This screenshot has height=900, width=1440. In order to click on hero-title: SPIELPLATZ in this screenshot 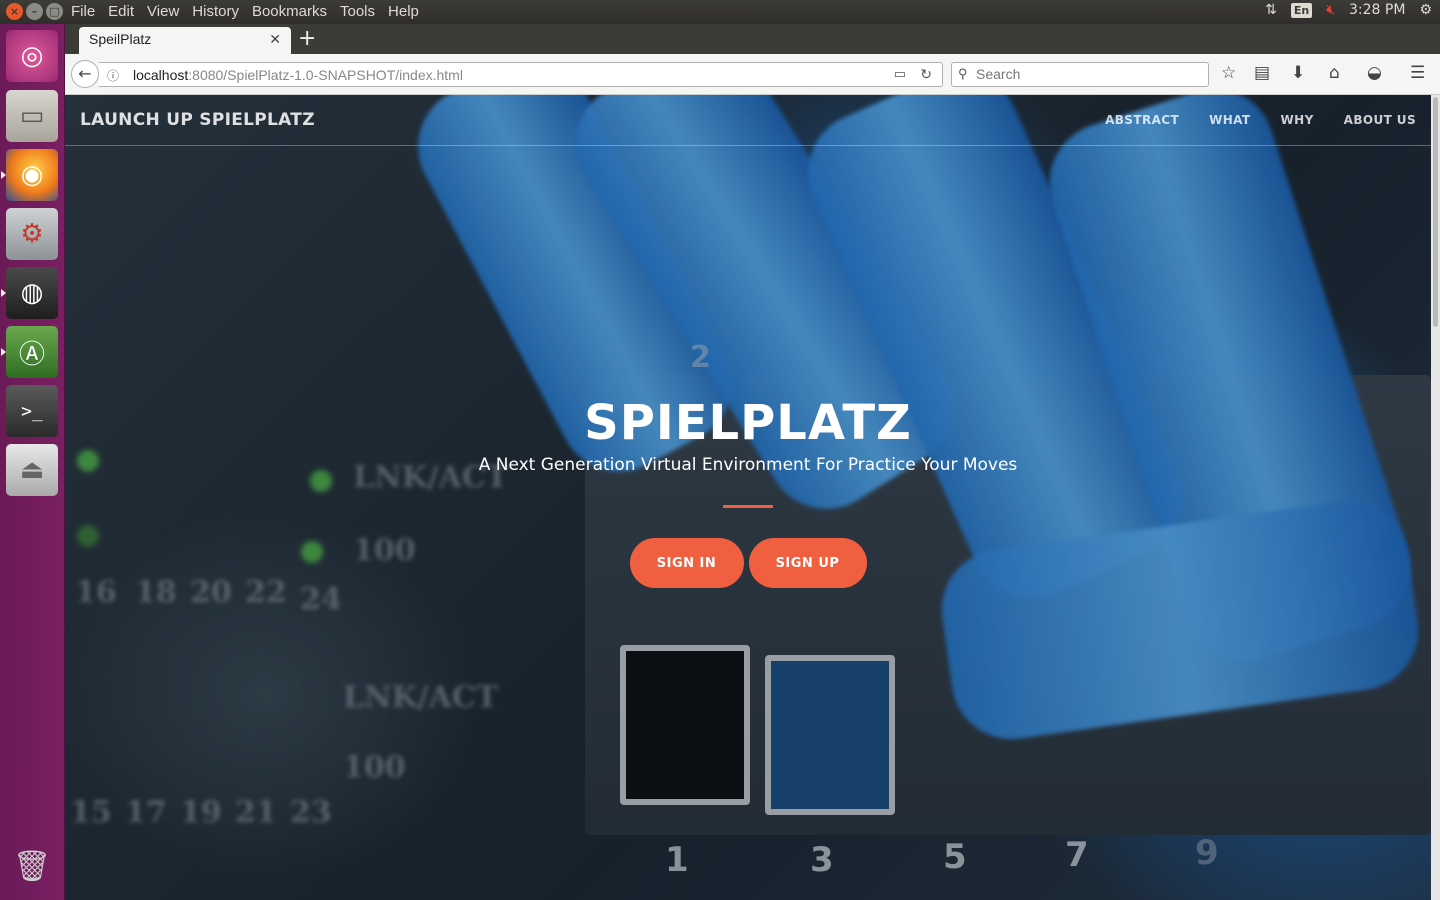, I will do `click(748, 423)`.